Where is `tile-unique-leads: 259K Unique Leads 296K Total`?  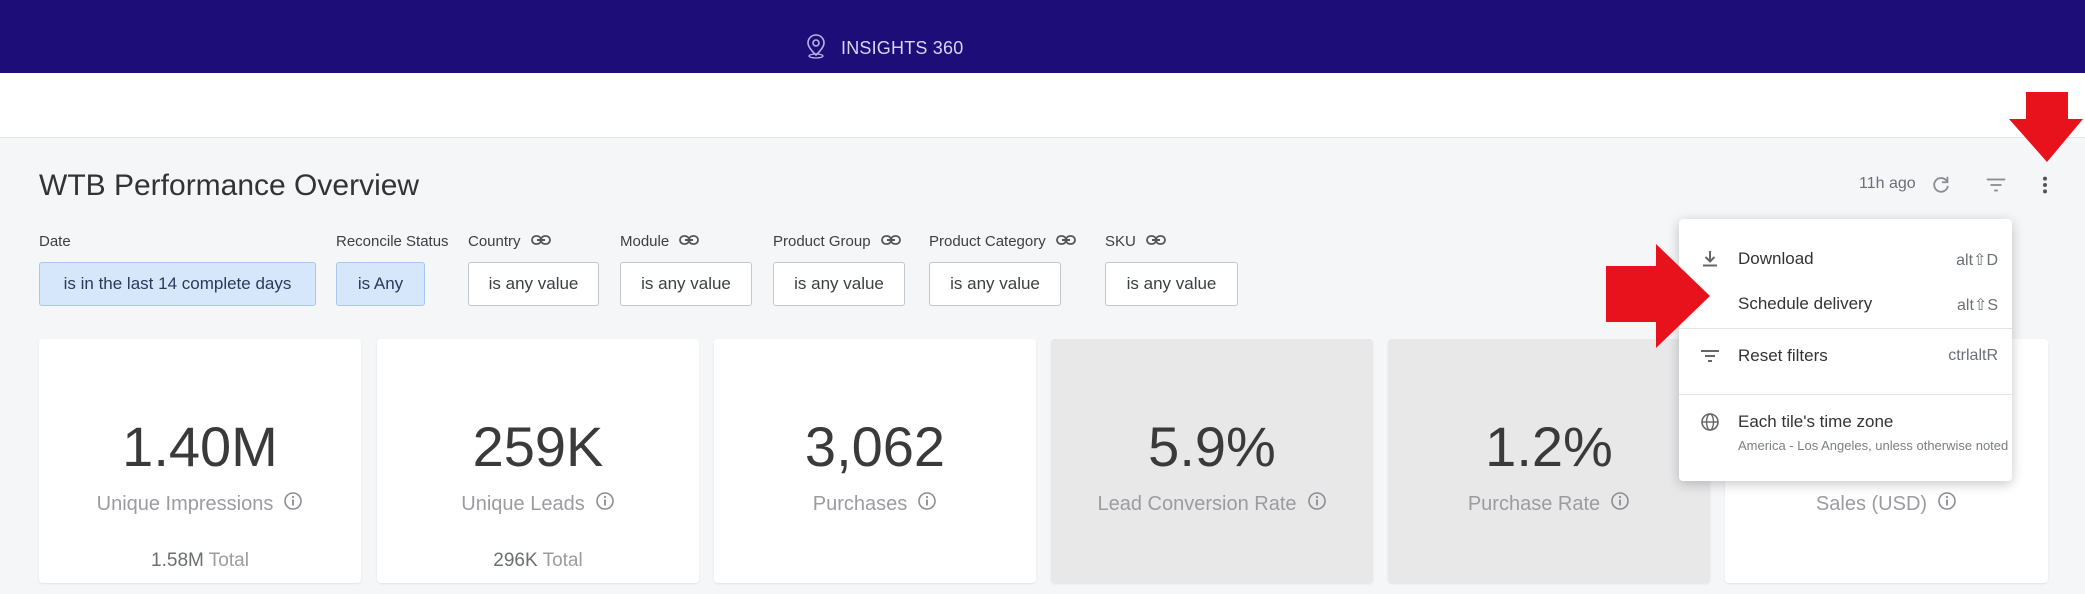
tile-unique-leads: 259K Unique Leads 296K Total is located at coordinates (538, 461).